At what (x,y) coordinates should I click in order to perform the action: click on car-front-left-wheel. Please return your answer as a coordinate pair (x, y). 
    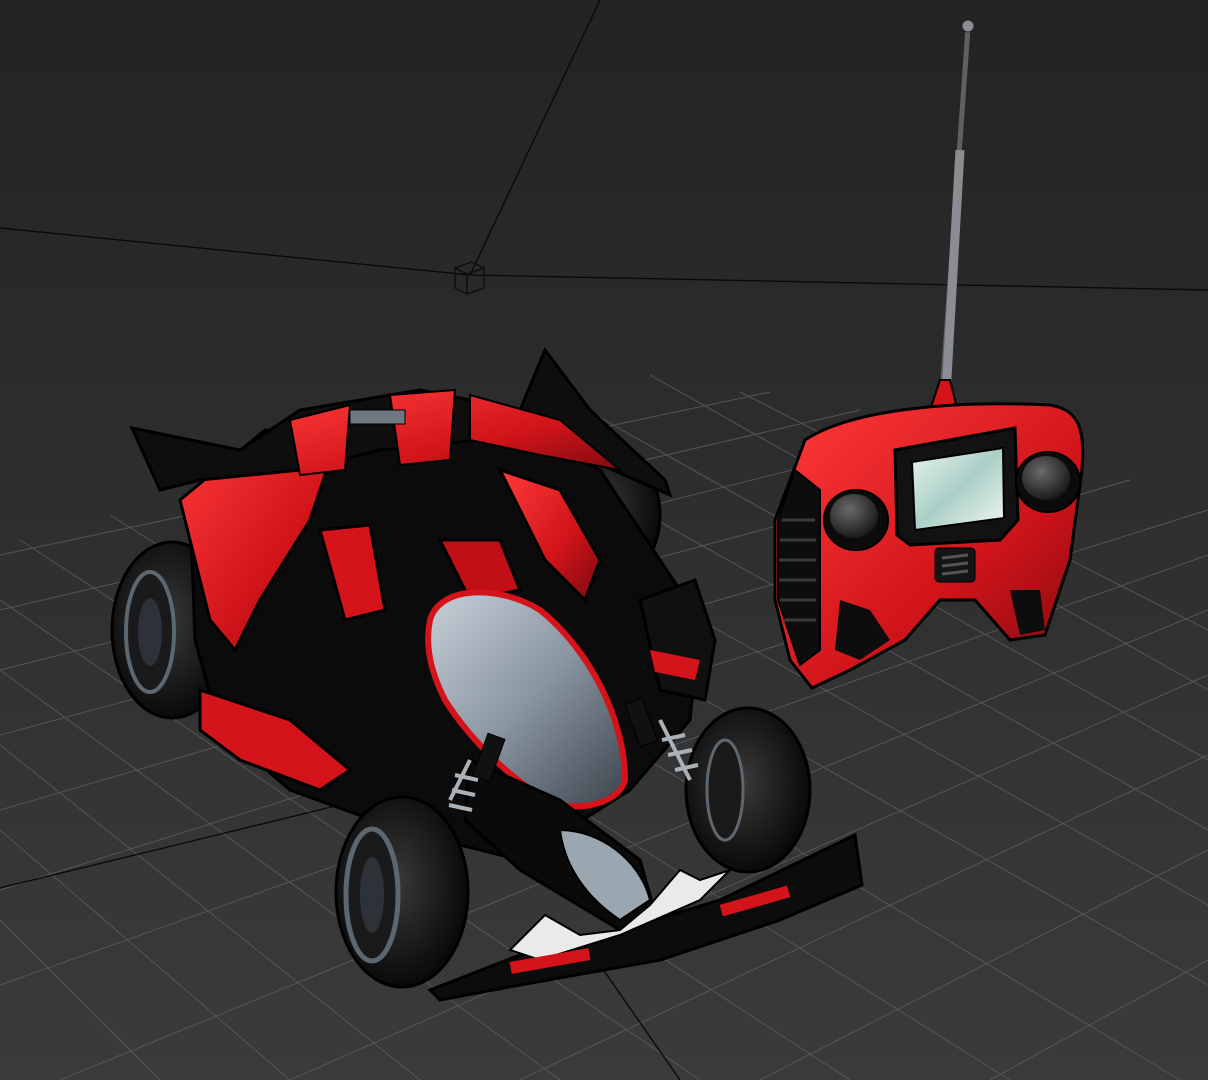
    Looking at the image, I should click on (402, 892).